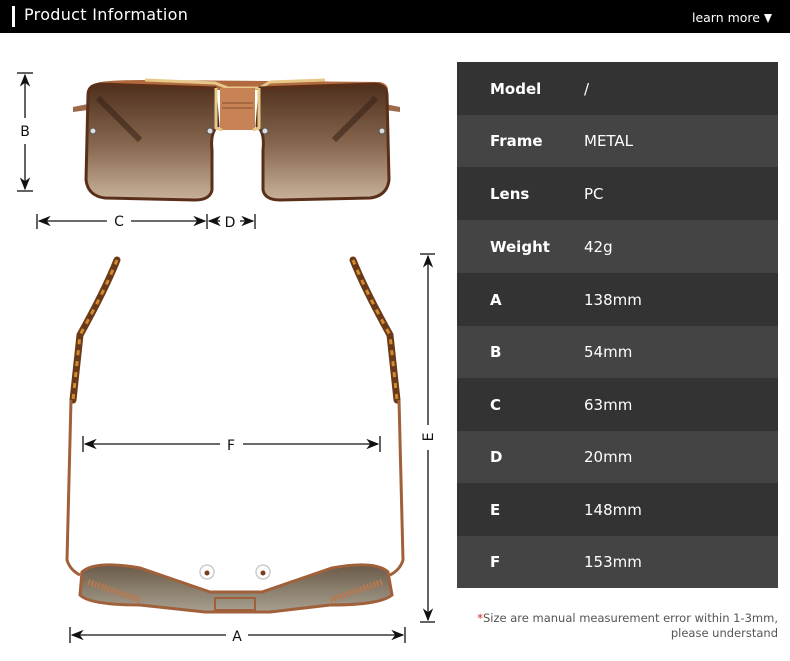  What do you see at coordinates (617, 88) in the screenshot?
I see `spec-row-model: Model /` at bounding box center [617, 88].